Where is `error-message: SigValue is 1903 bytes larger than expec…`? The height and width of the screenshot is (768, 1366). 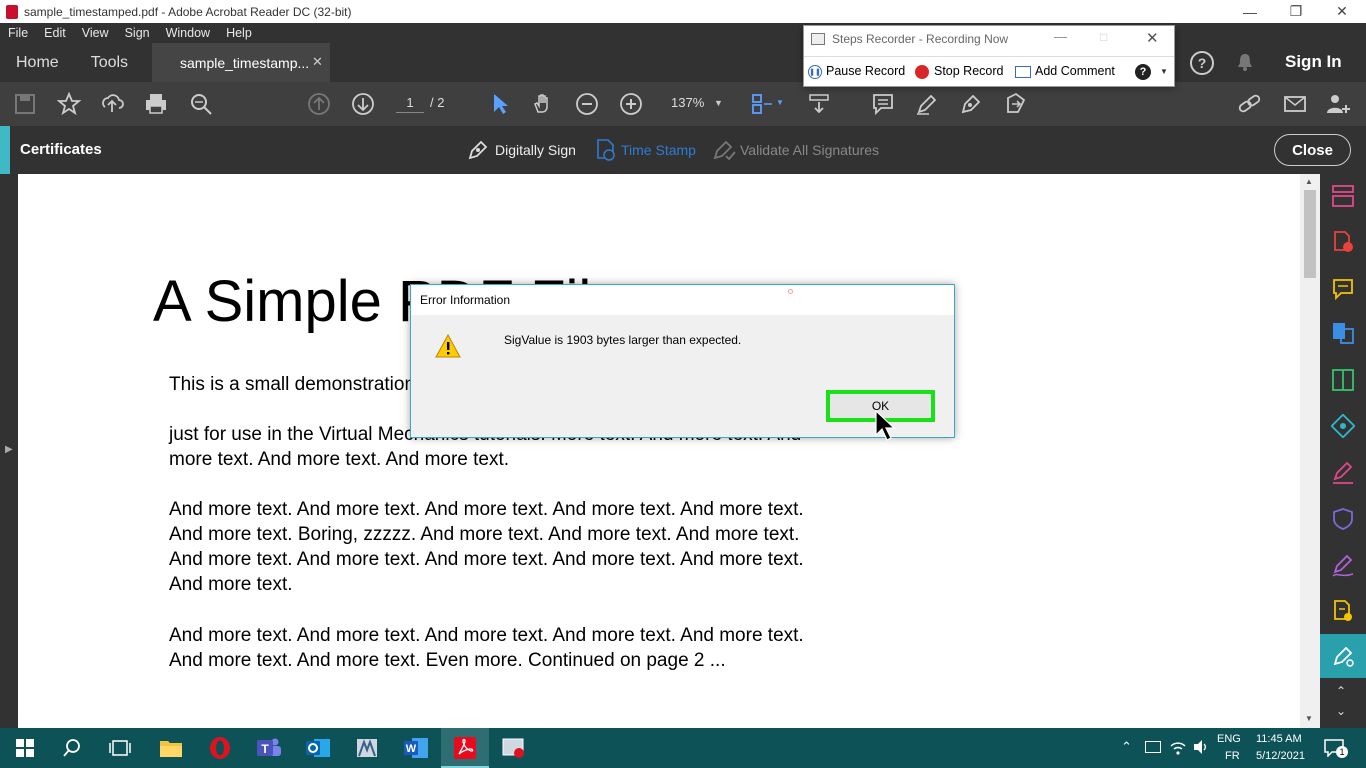
error-message: SigValue is 1903 bytes larger than expec… is located at coordinates (623, 340).